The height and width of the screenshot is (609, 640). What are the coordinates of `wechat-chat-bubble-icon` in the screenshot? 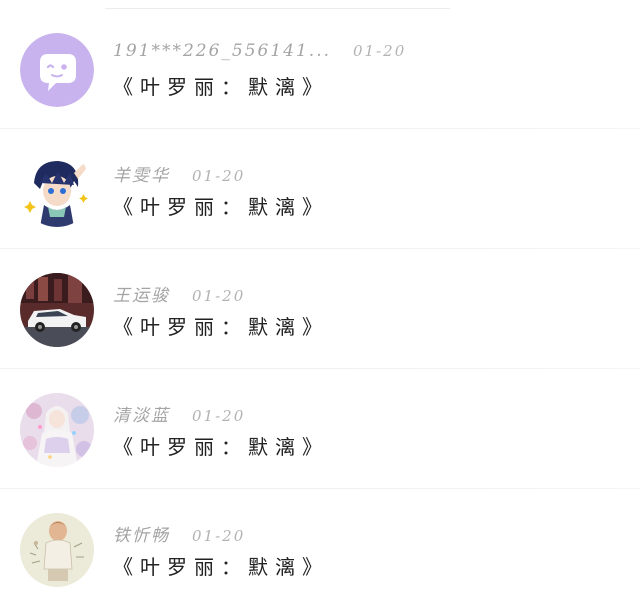 It's located at (57, 70).